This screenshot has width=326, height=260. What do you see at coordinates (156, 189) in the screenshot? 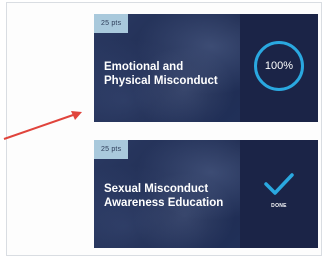
I see `course-title-line1: Sexual Misconduct` at bounding box center [156, 189].